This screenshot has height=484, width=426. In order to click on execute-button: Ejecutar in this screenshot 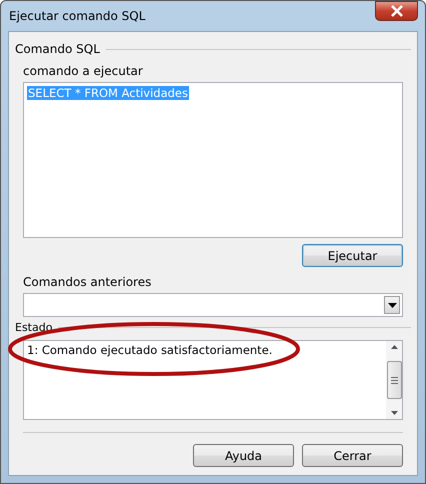, I will do `click(352, 255)`.